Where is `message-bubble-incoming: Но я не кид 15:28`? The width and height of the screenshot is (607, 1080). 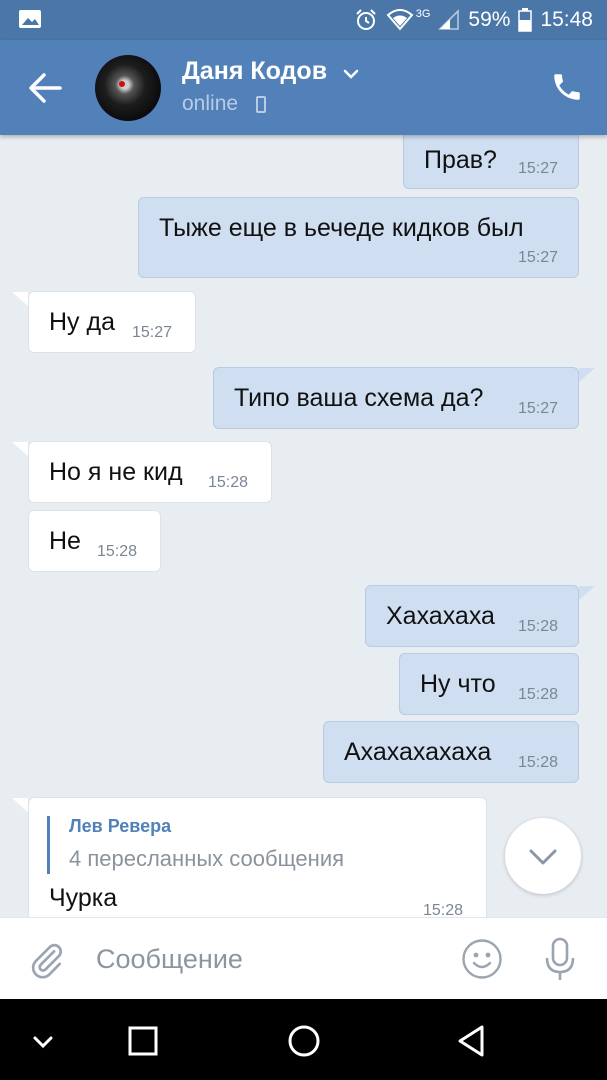 message-bubble-incoming: Но я не кид 15:28 is located at coordinates (150, 472).